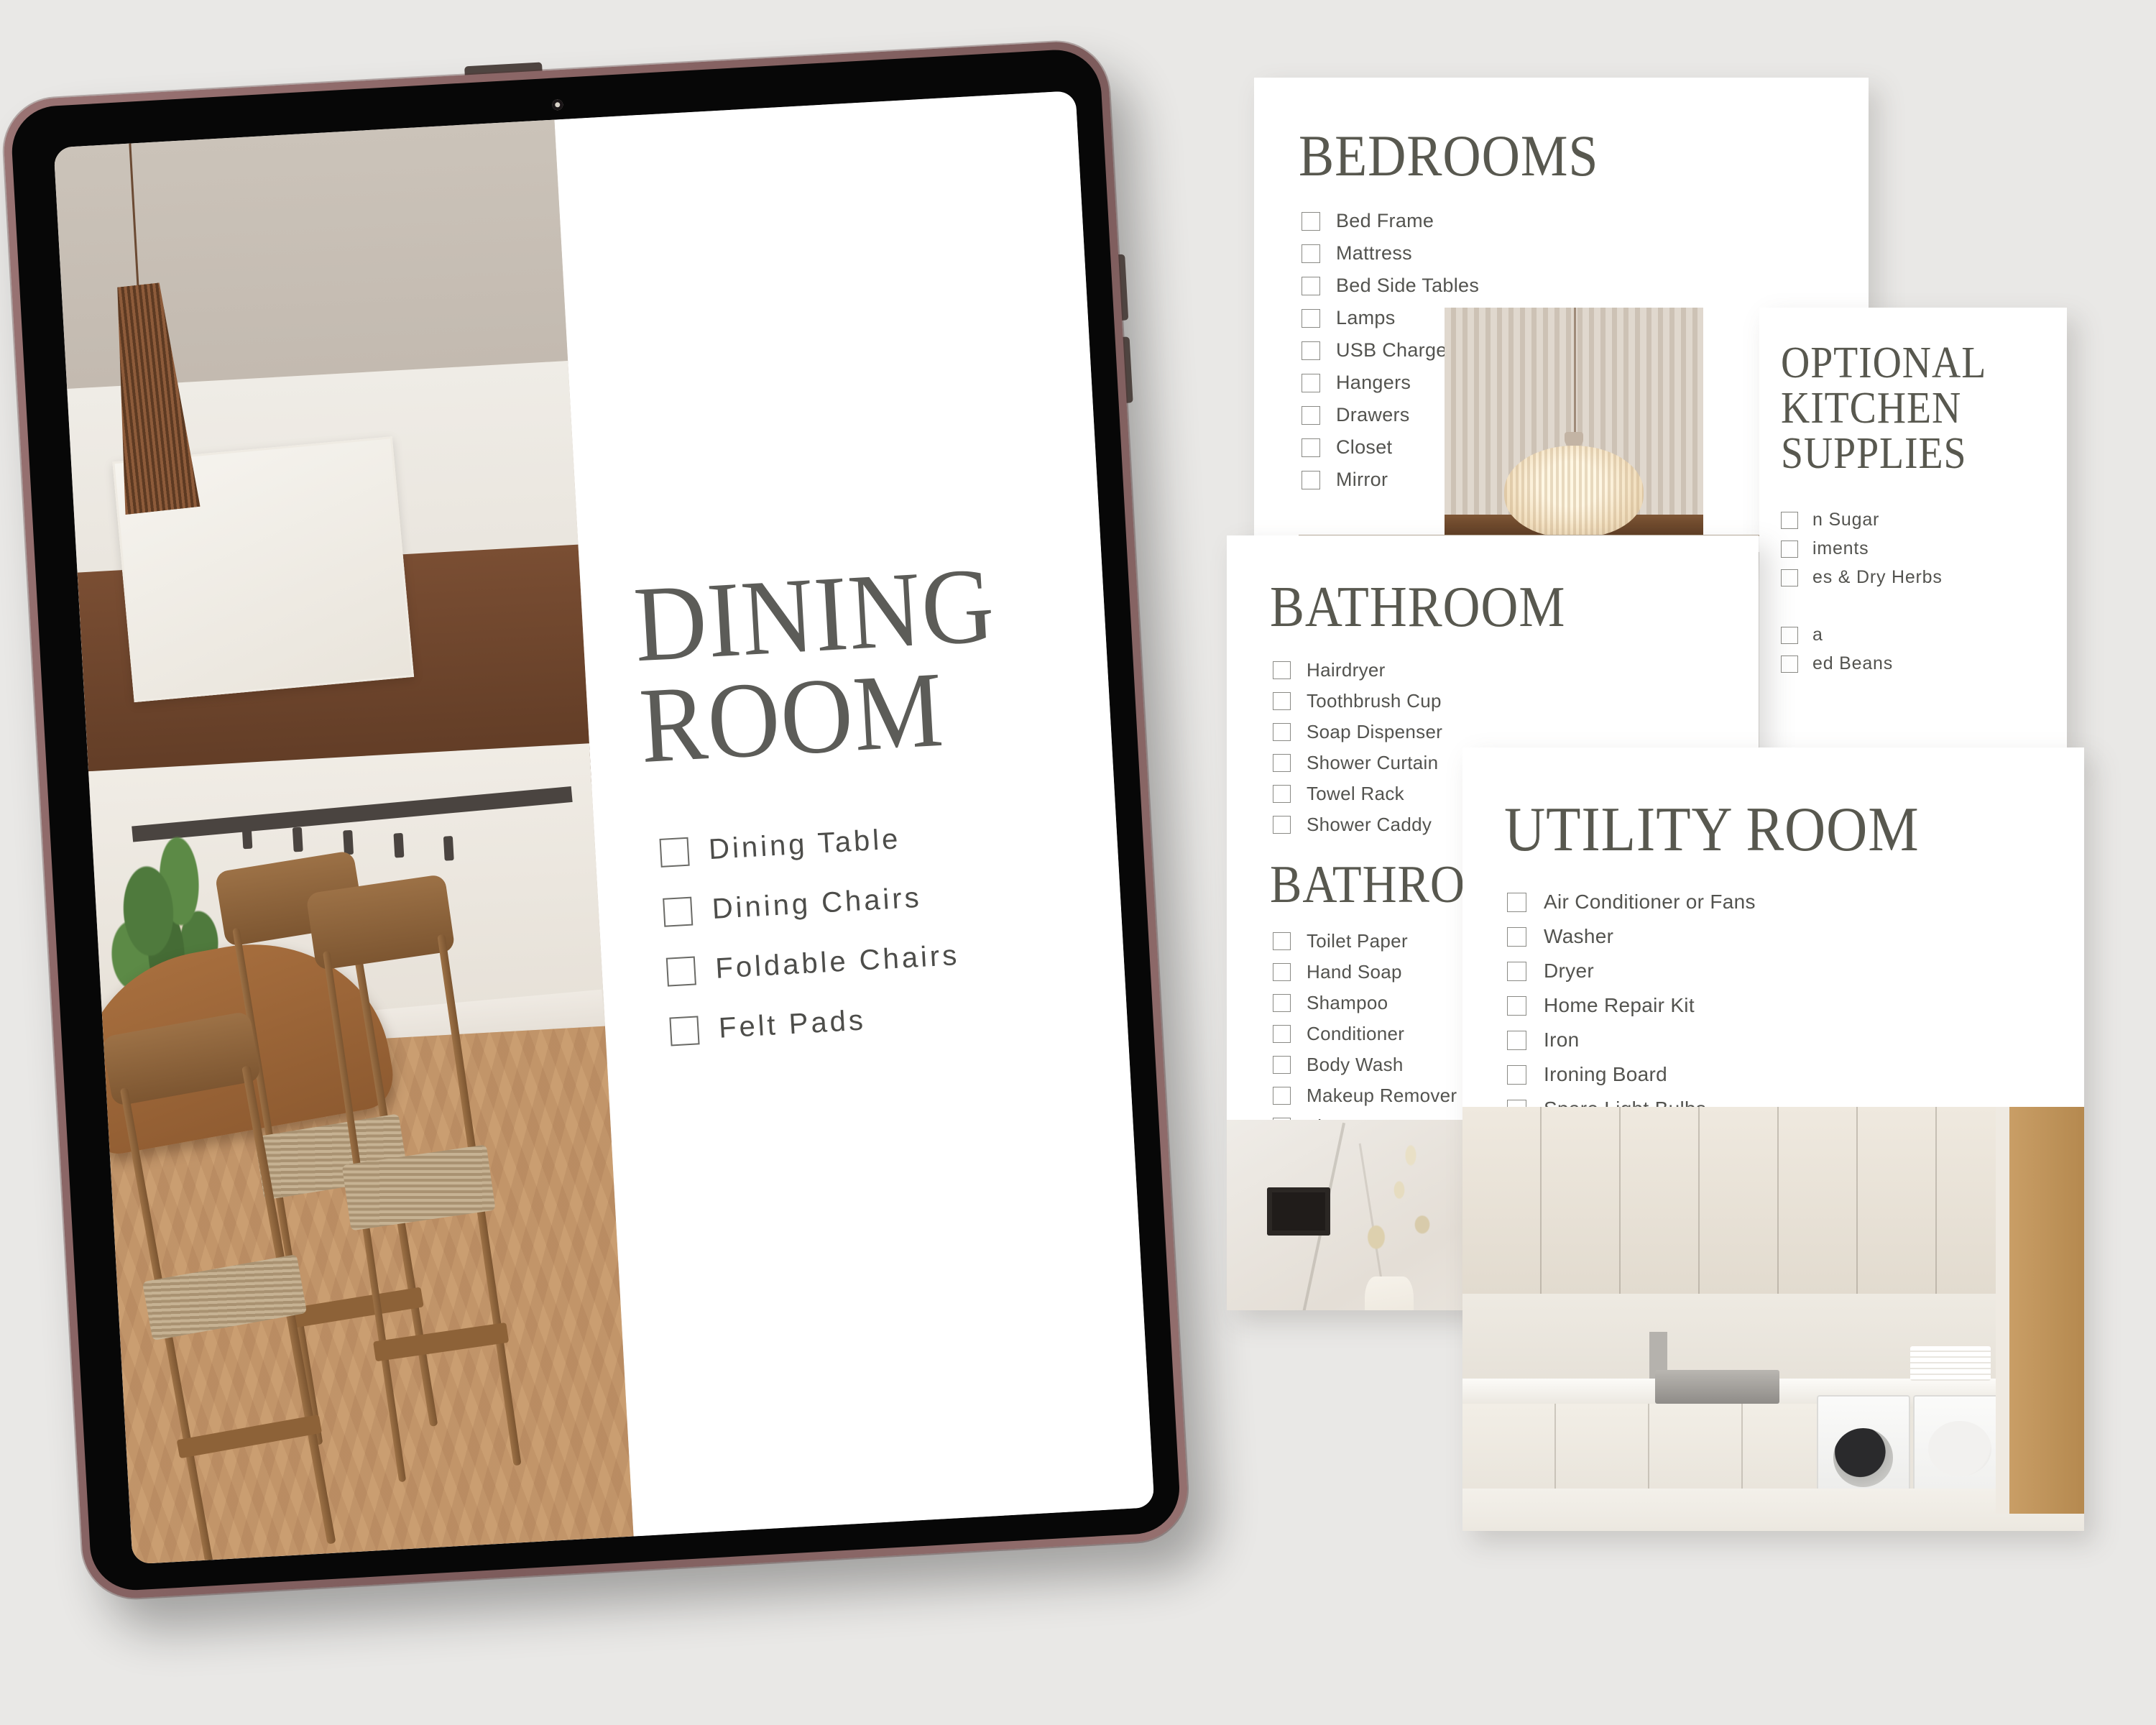  What do you see at coordinates (1516, 701) in the screenshot?
I see `list-item: Toothbrush Cup` at bounding box center [1516, 701].